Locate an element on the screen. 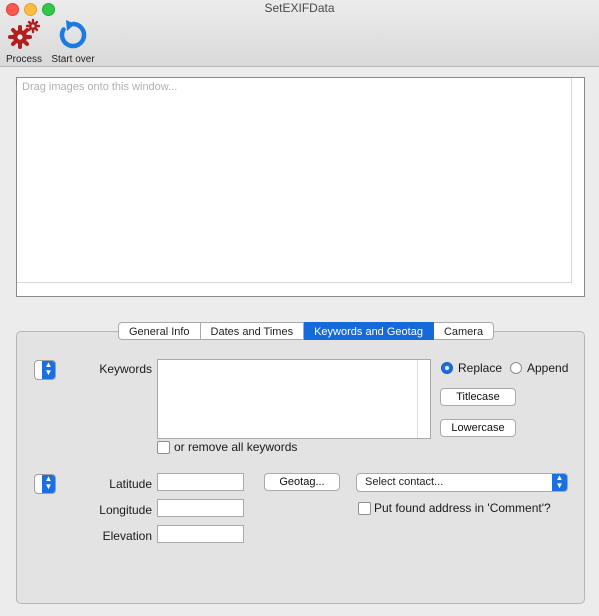 Image resolution: width=599 pixels, height=616 pixels. refresh-icon is located at coordinates (73, 34).